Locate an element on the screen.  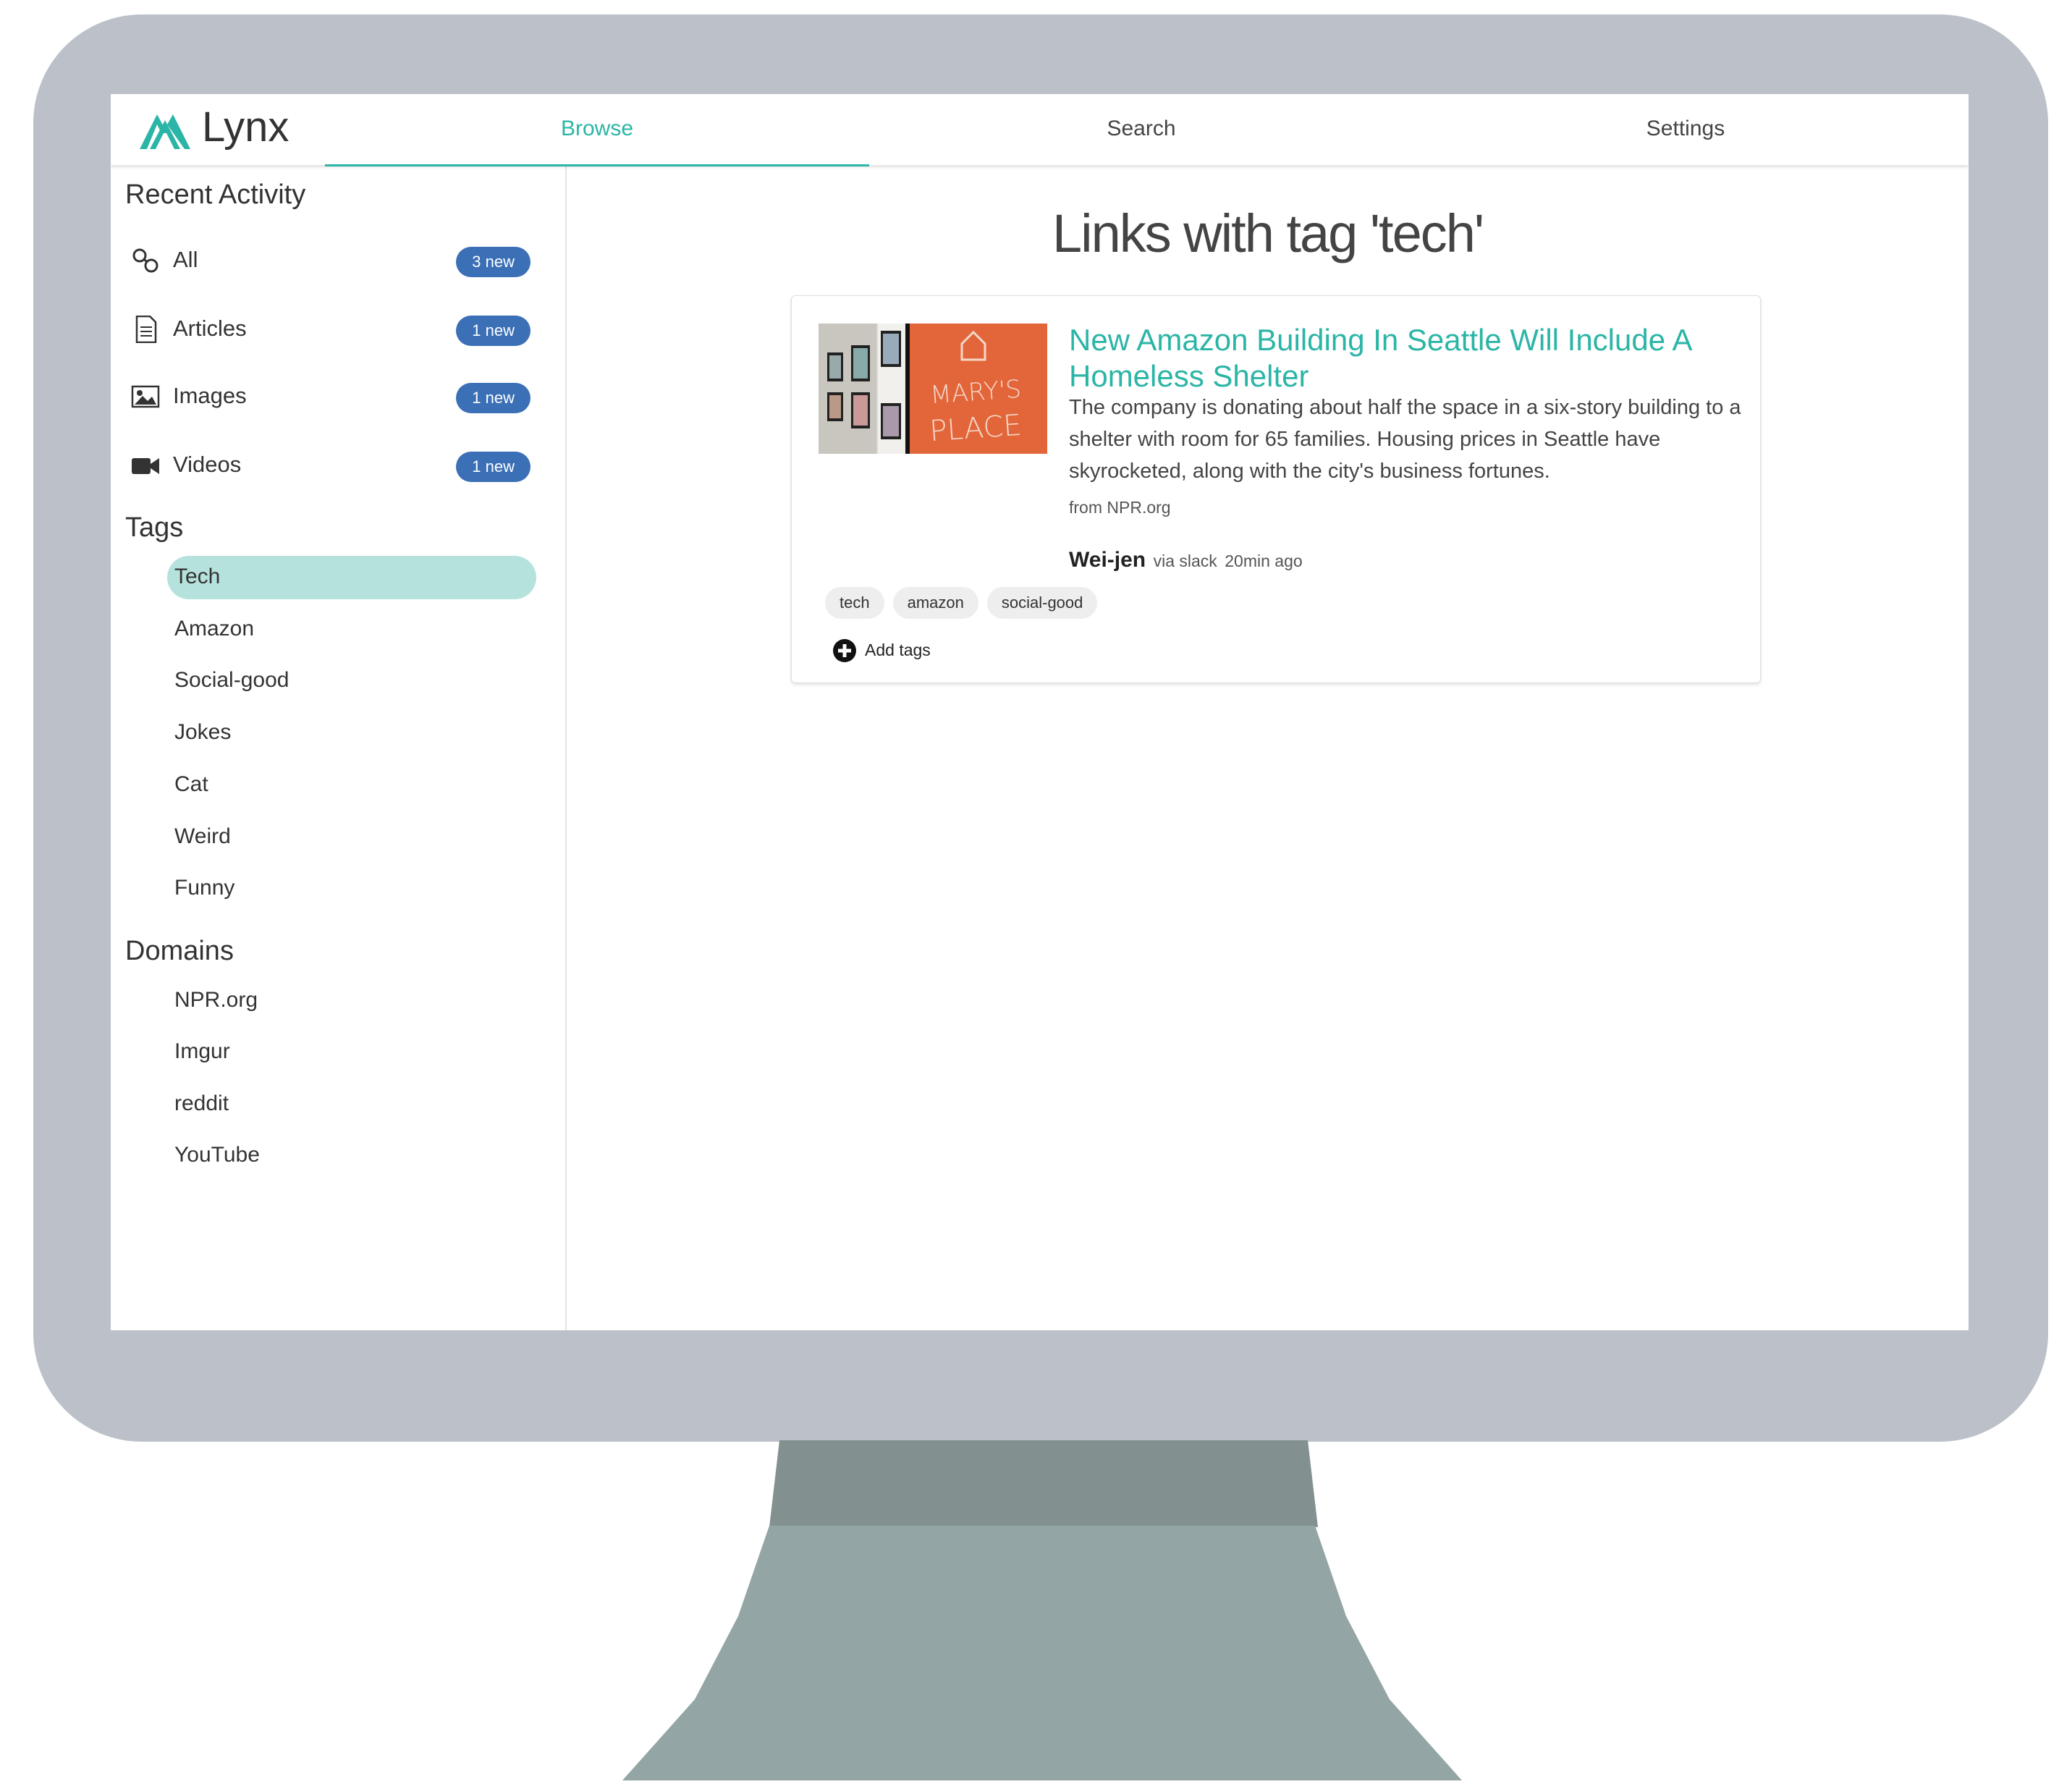
add-tags-label: Add tags is located at coordinates (898, 650).